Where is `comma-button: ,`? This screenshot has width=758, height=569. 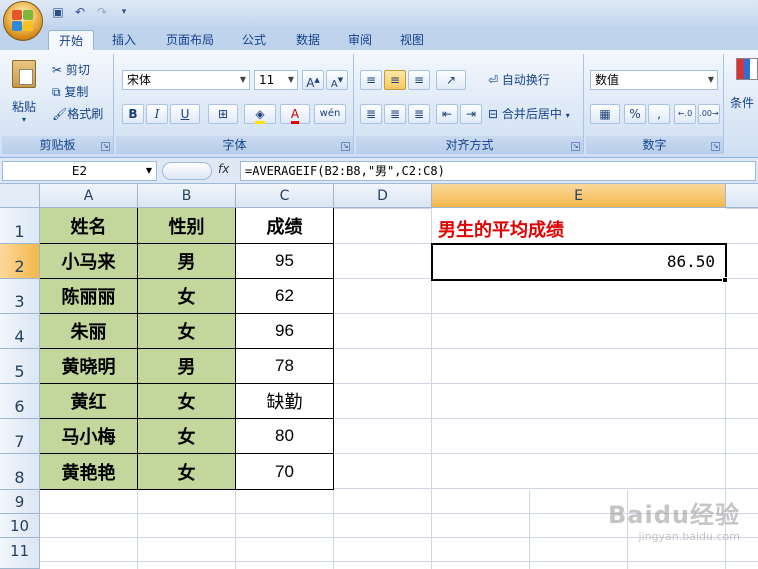
comma-button: , is located at coordinates (659, 114).